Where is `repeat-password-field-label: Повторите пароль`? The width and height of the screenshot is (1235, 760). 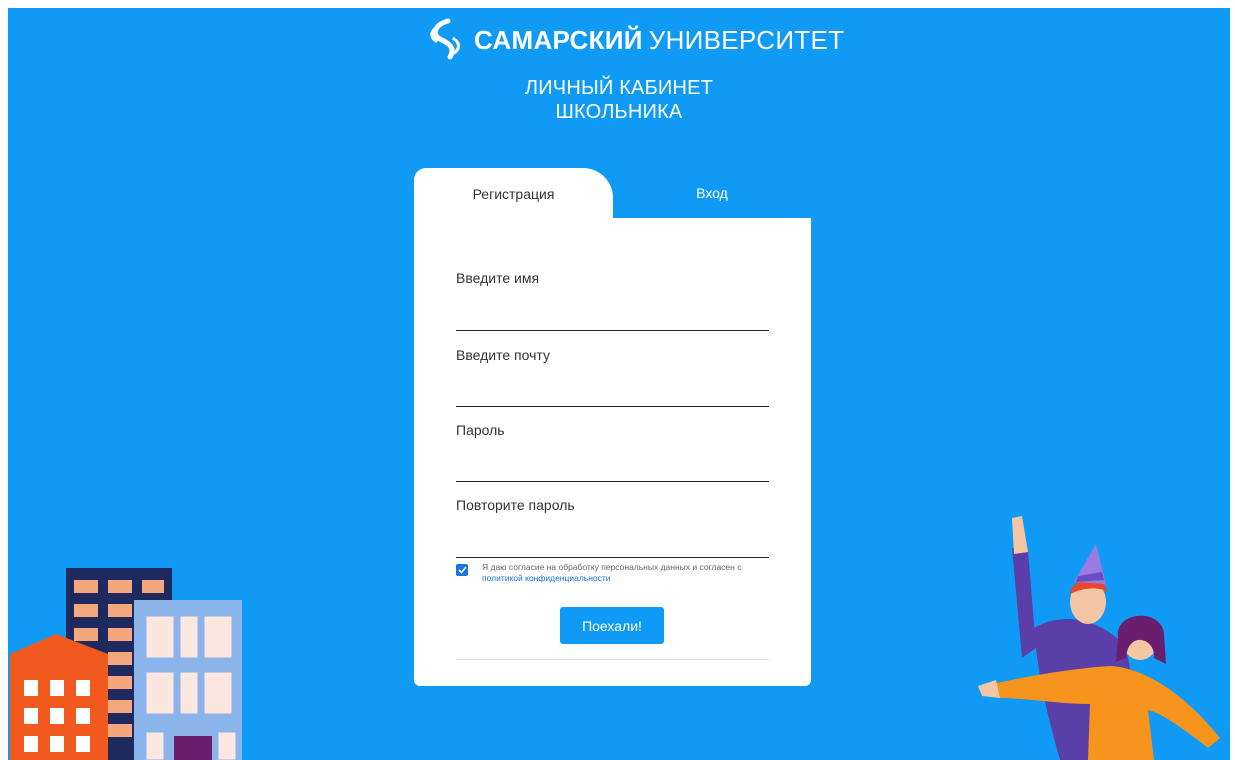 repeat-password-field-label: Повторите пароль is located at coordinates (515, 505).